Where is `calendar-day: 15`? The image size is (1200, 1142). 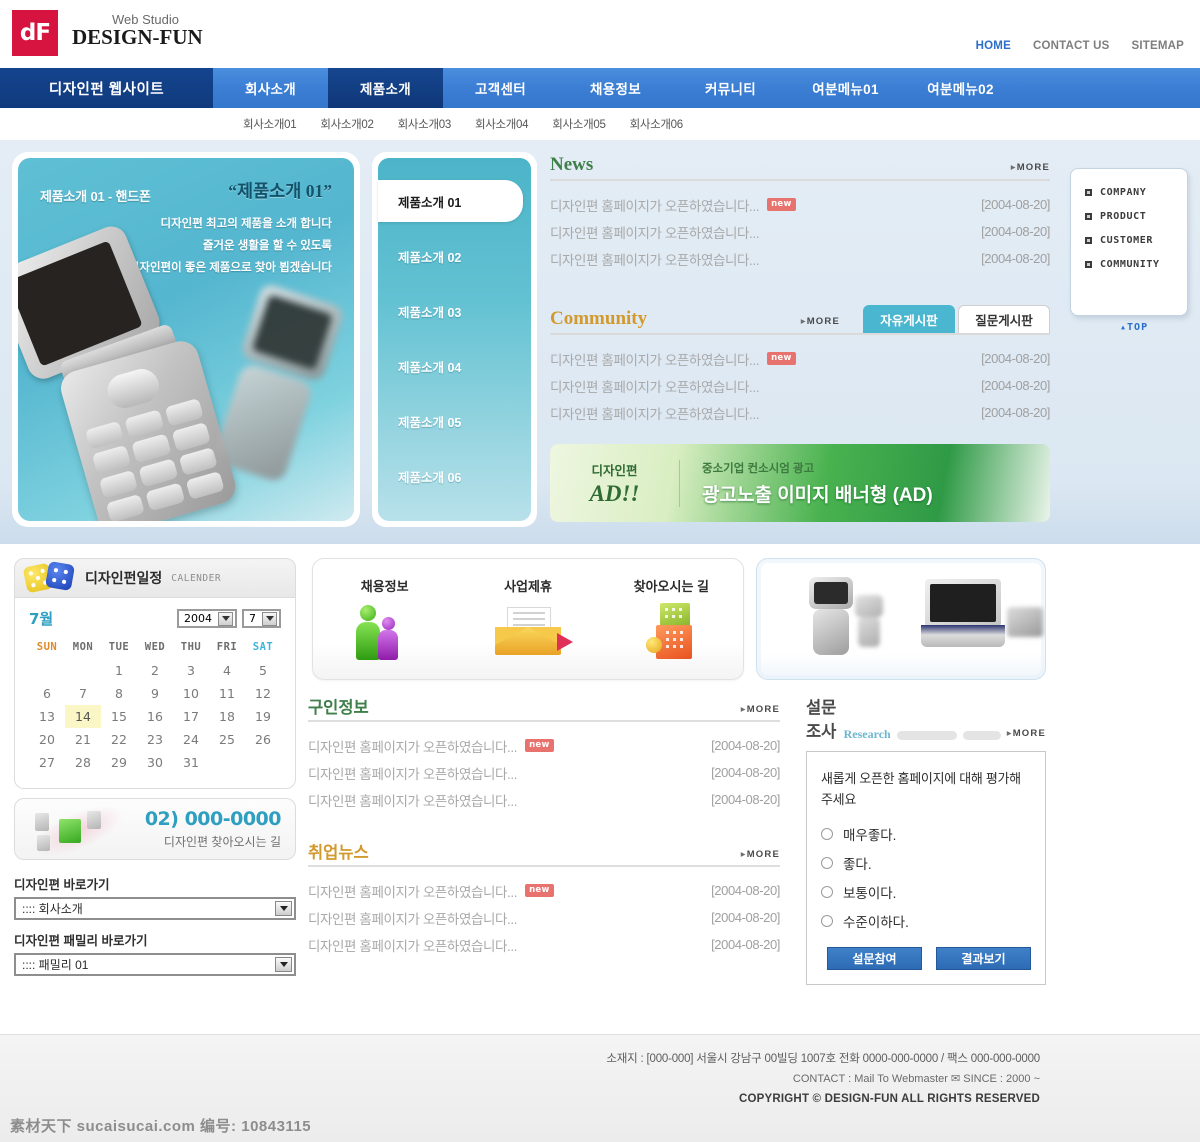 calendar-day: 15 is located at coordinates (119, 716).